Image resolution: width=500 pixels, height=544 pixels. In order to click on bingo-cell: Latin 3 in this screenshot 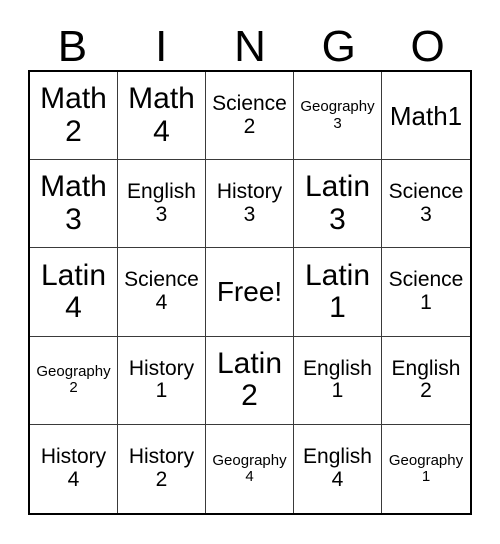, I will do `click(338, 204)`.